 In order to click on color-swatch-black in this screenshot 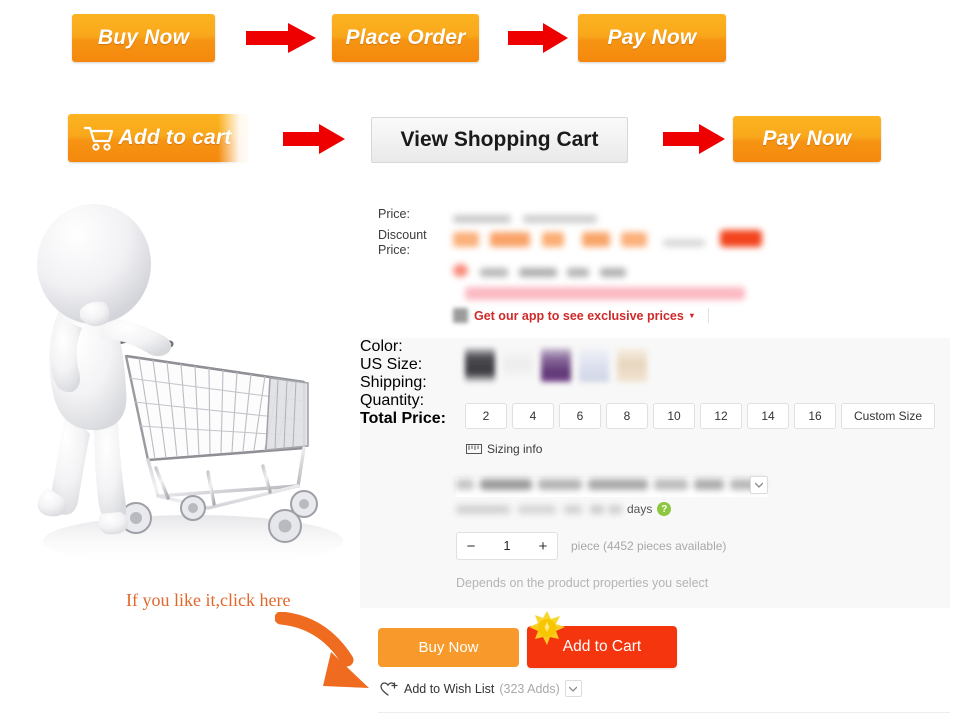, I will do `click(480, 365)`.